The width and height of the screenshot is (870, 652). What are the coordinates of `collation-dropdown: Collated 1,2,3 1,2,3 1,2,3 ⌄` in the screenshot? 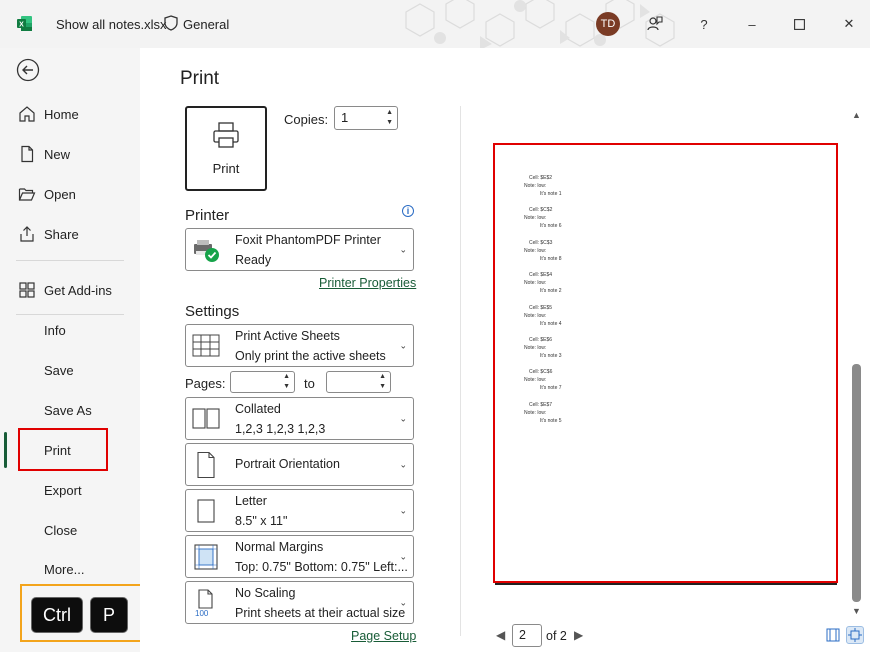 It's located at (299, 418).